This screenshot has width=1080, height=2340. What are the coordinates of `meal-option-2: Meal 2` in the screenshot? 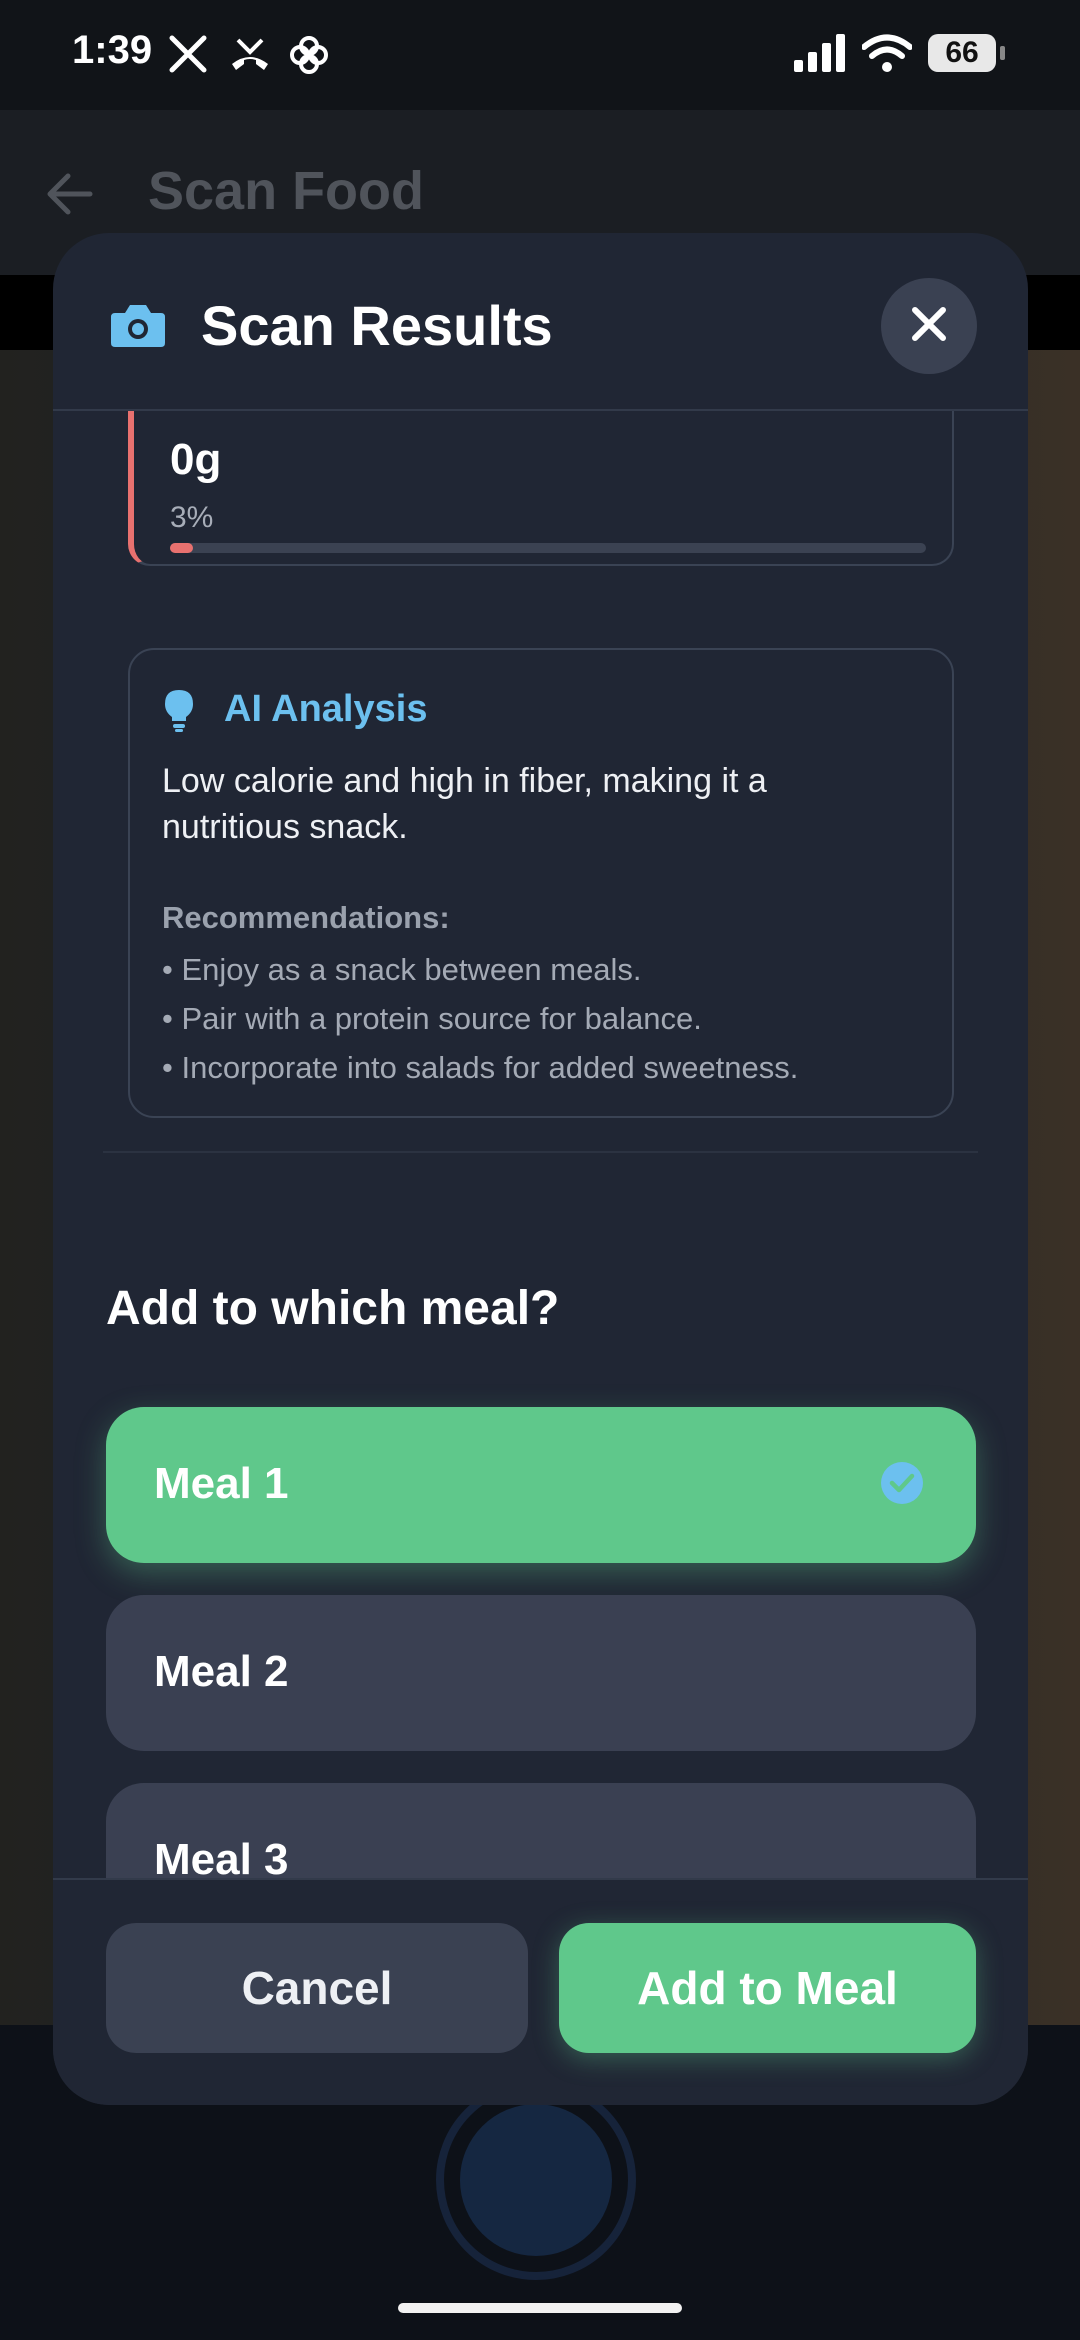 It's located at (541, 1673).